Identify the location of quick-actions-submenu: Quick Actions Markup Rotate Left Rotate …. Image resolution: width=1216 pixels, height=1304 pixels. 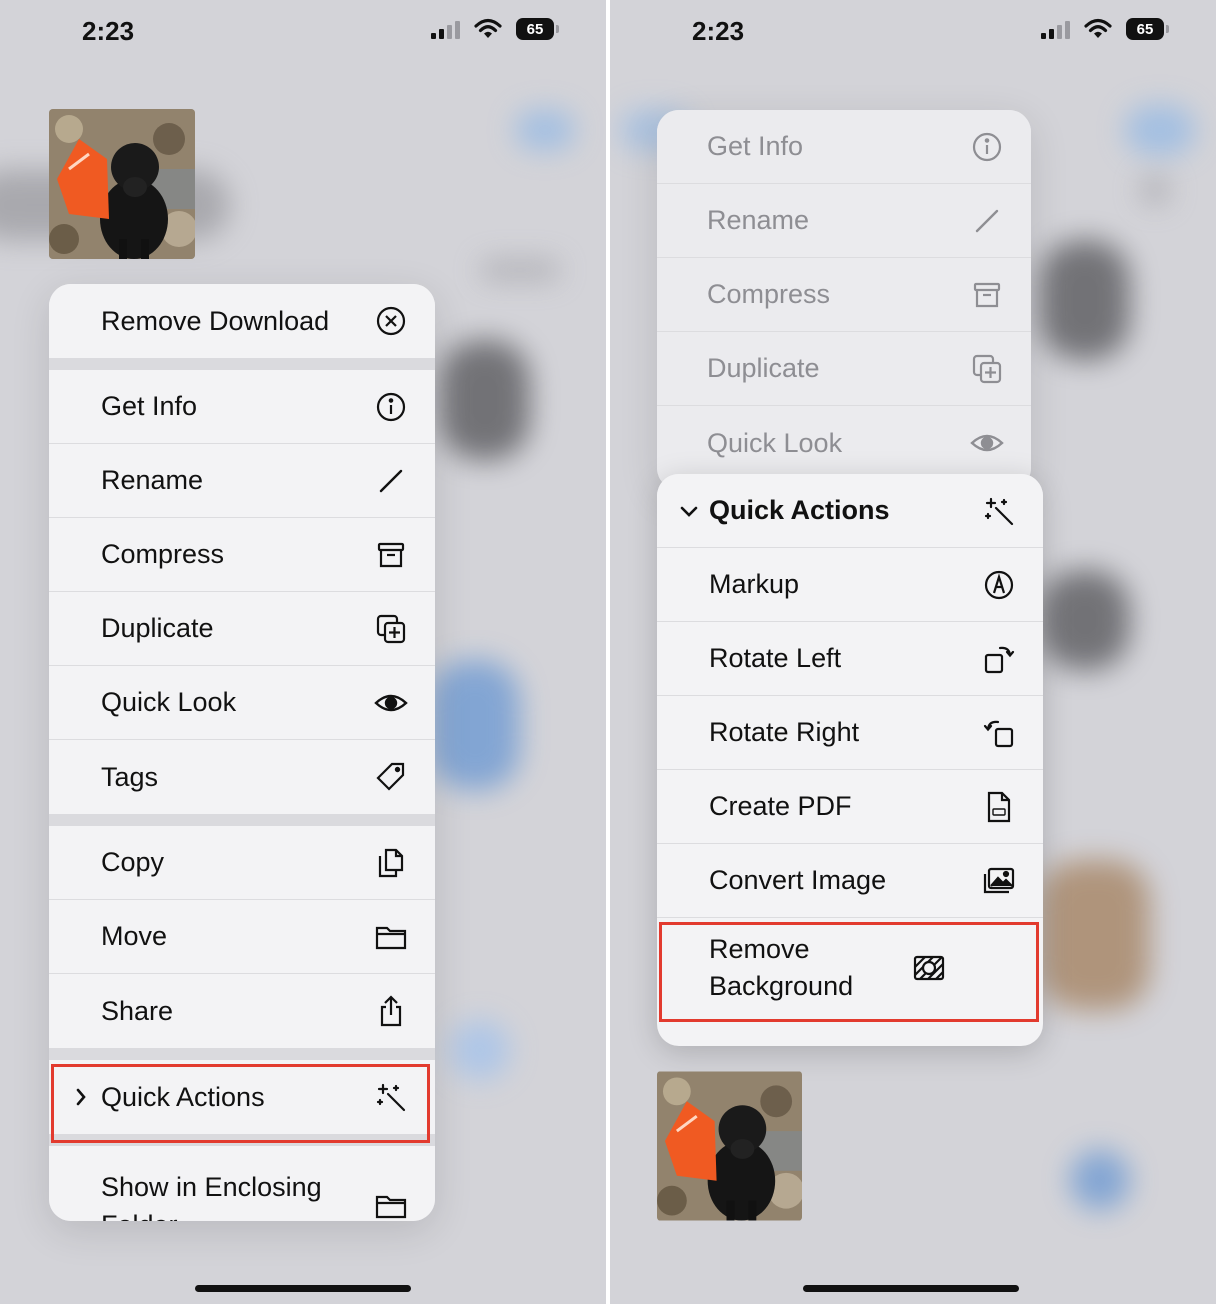
(850, 760).